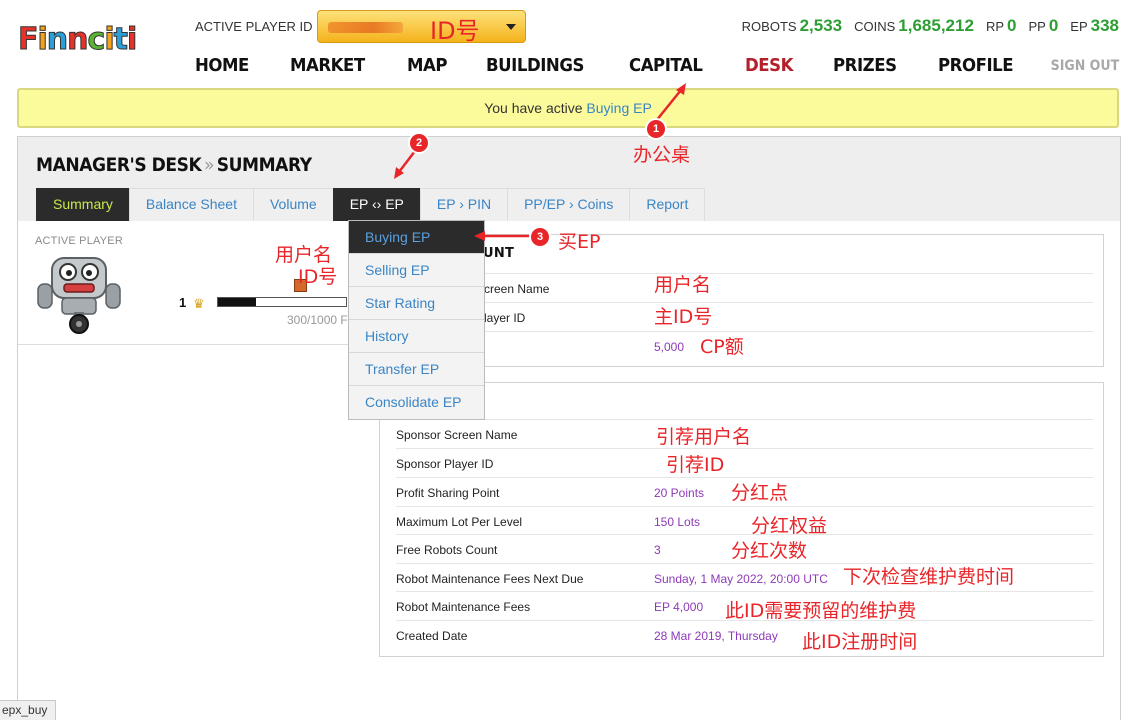  Describe the element at coordinates (1104, 25) in the screenshot. I see `stat-value: 338` at that location.